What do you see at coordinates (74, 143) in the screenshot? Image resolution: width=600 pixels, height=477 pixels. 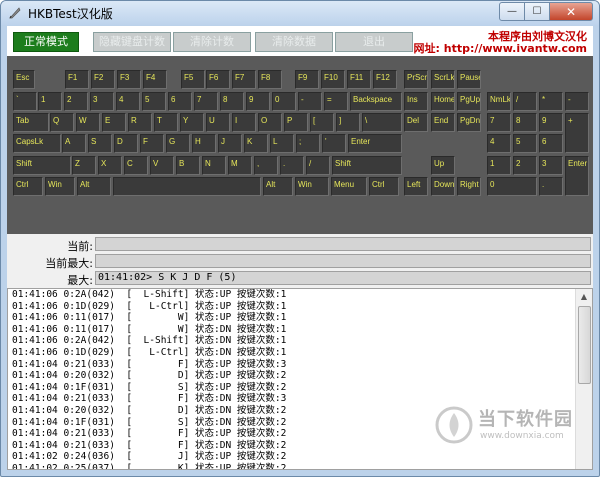 I see `key-A: A` at bounding box center [74, 143].